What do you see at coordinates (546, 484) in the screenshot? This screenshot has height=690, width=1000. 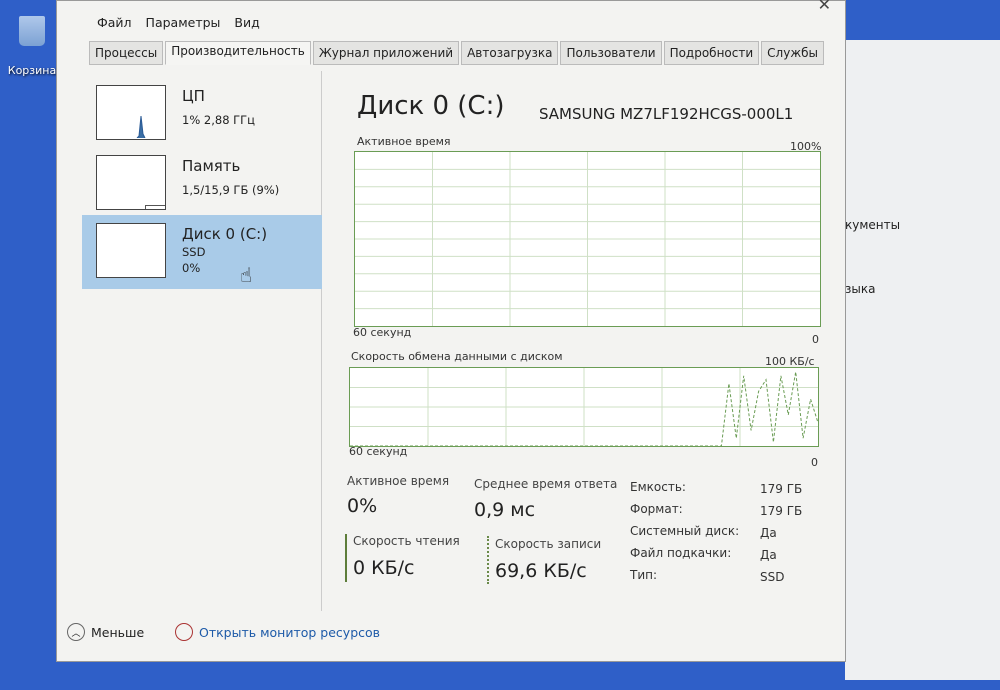 I see `response-time-label: Среднее время ответа` at bounding box center [546, 484].